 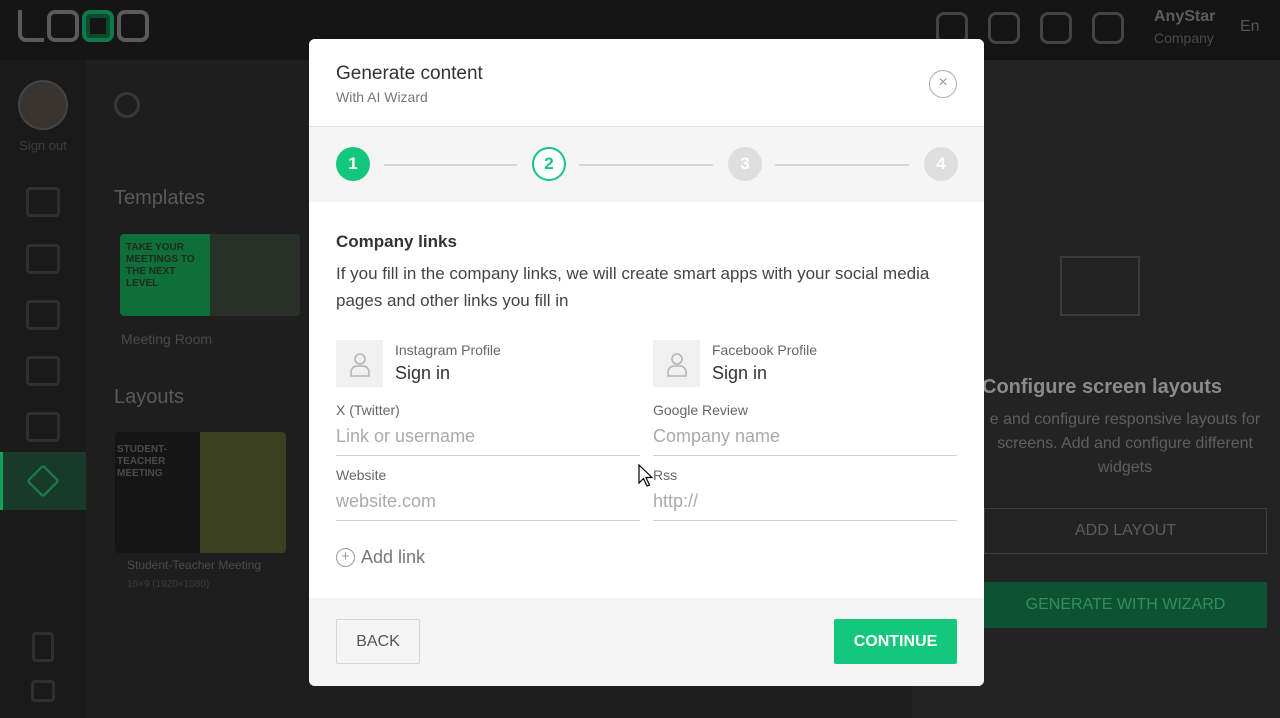 I want to click on facebook-profile-text: Facebook Profile Sign in, so click(x=764, y=364).